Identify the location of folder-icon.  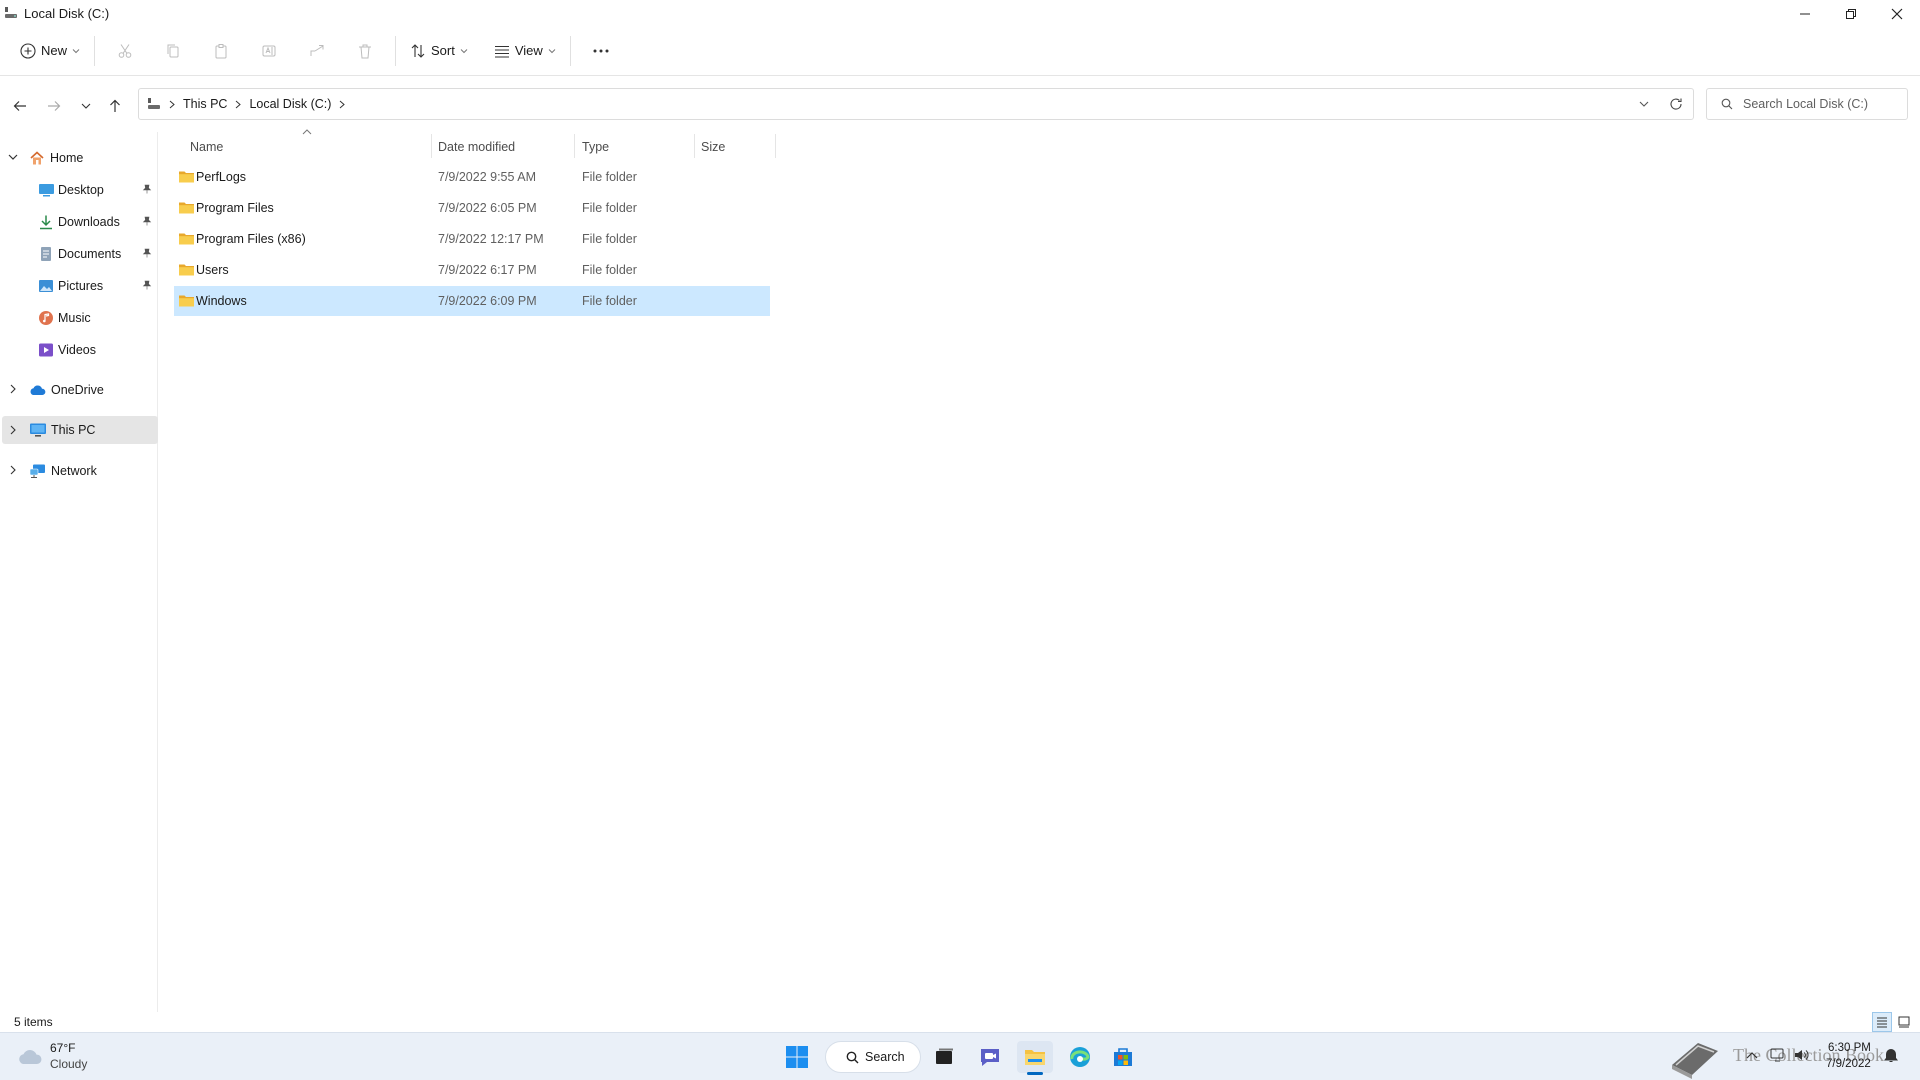
(186, 300).